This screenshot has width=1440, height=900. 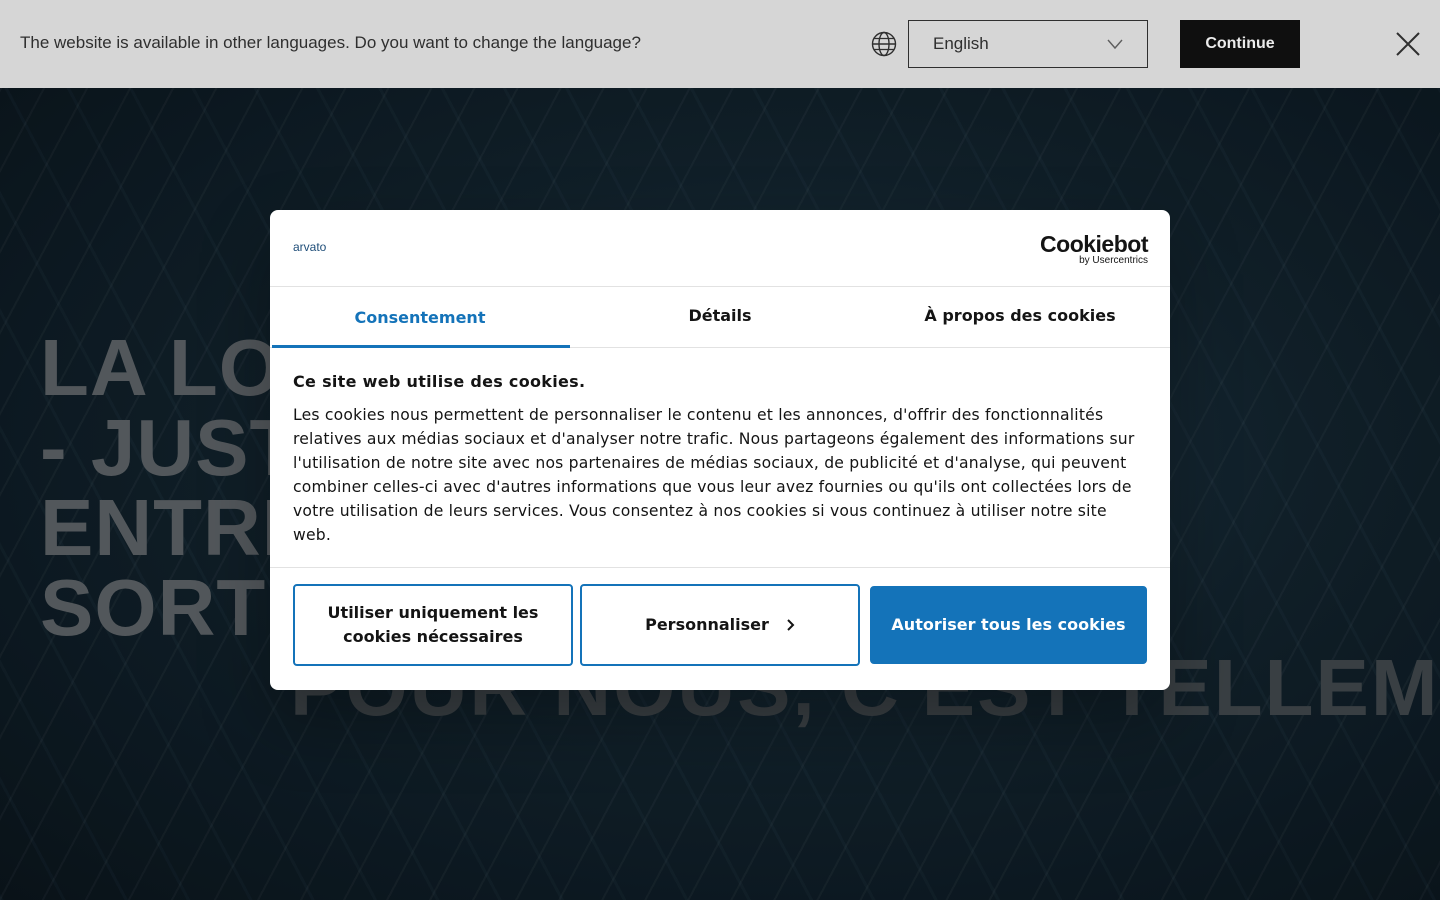 What do you see at coordinates (791, 625) in the screenshot?
I see `chevron-right-icon` at bounding box center [791, 625].